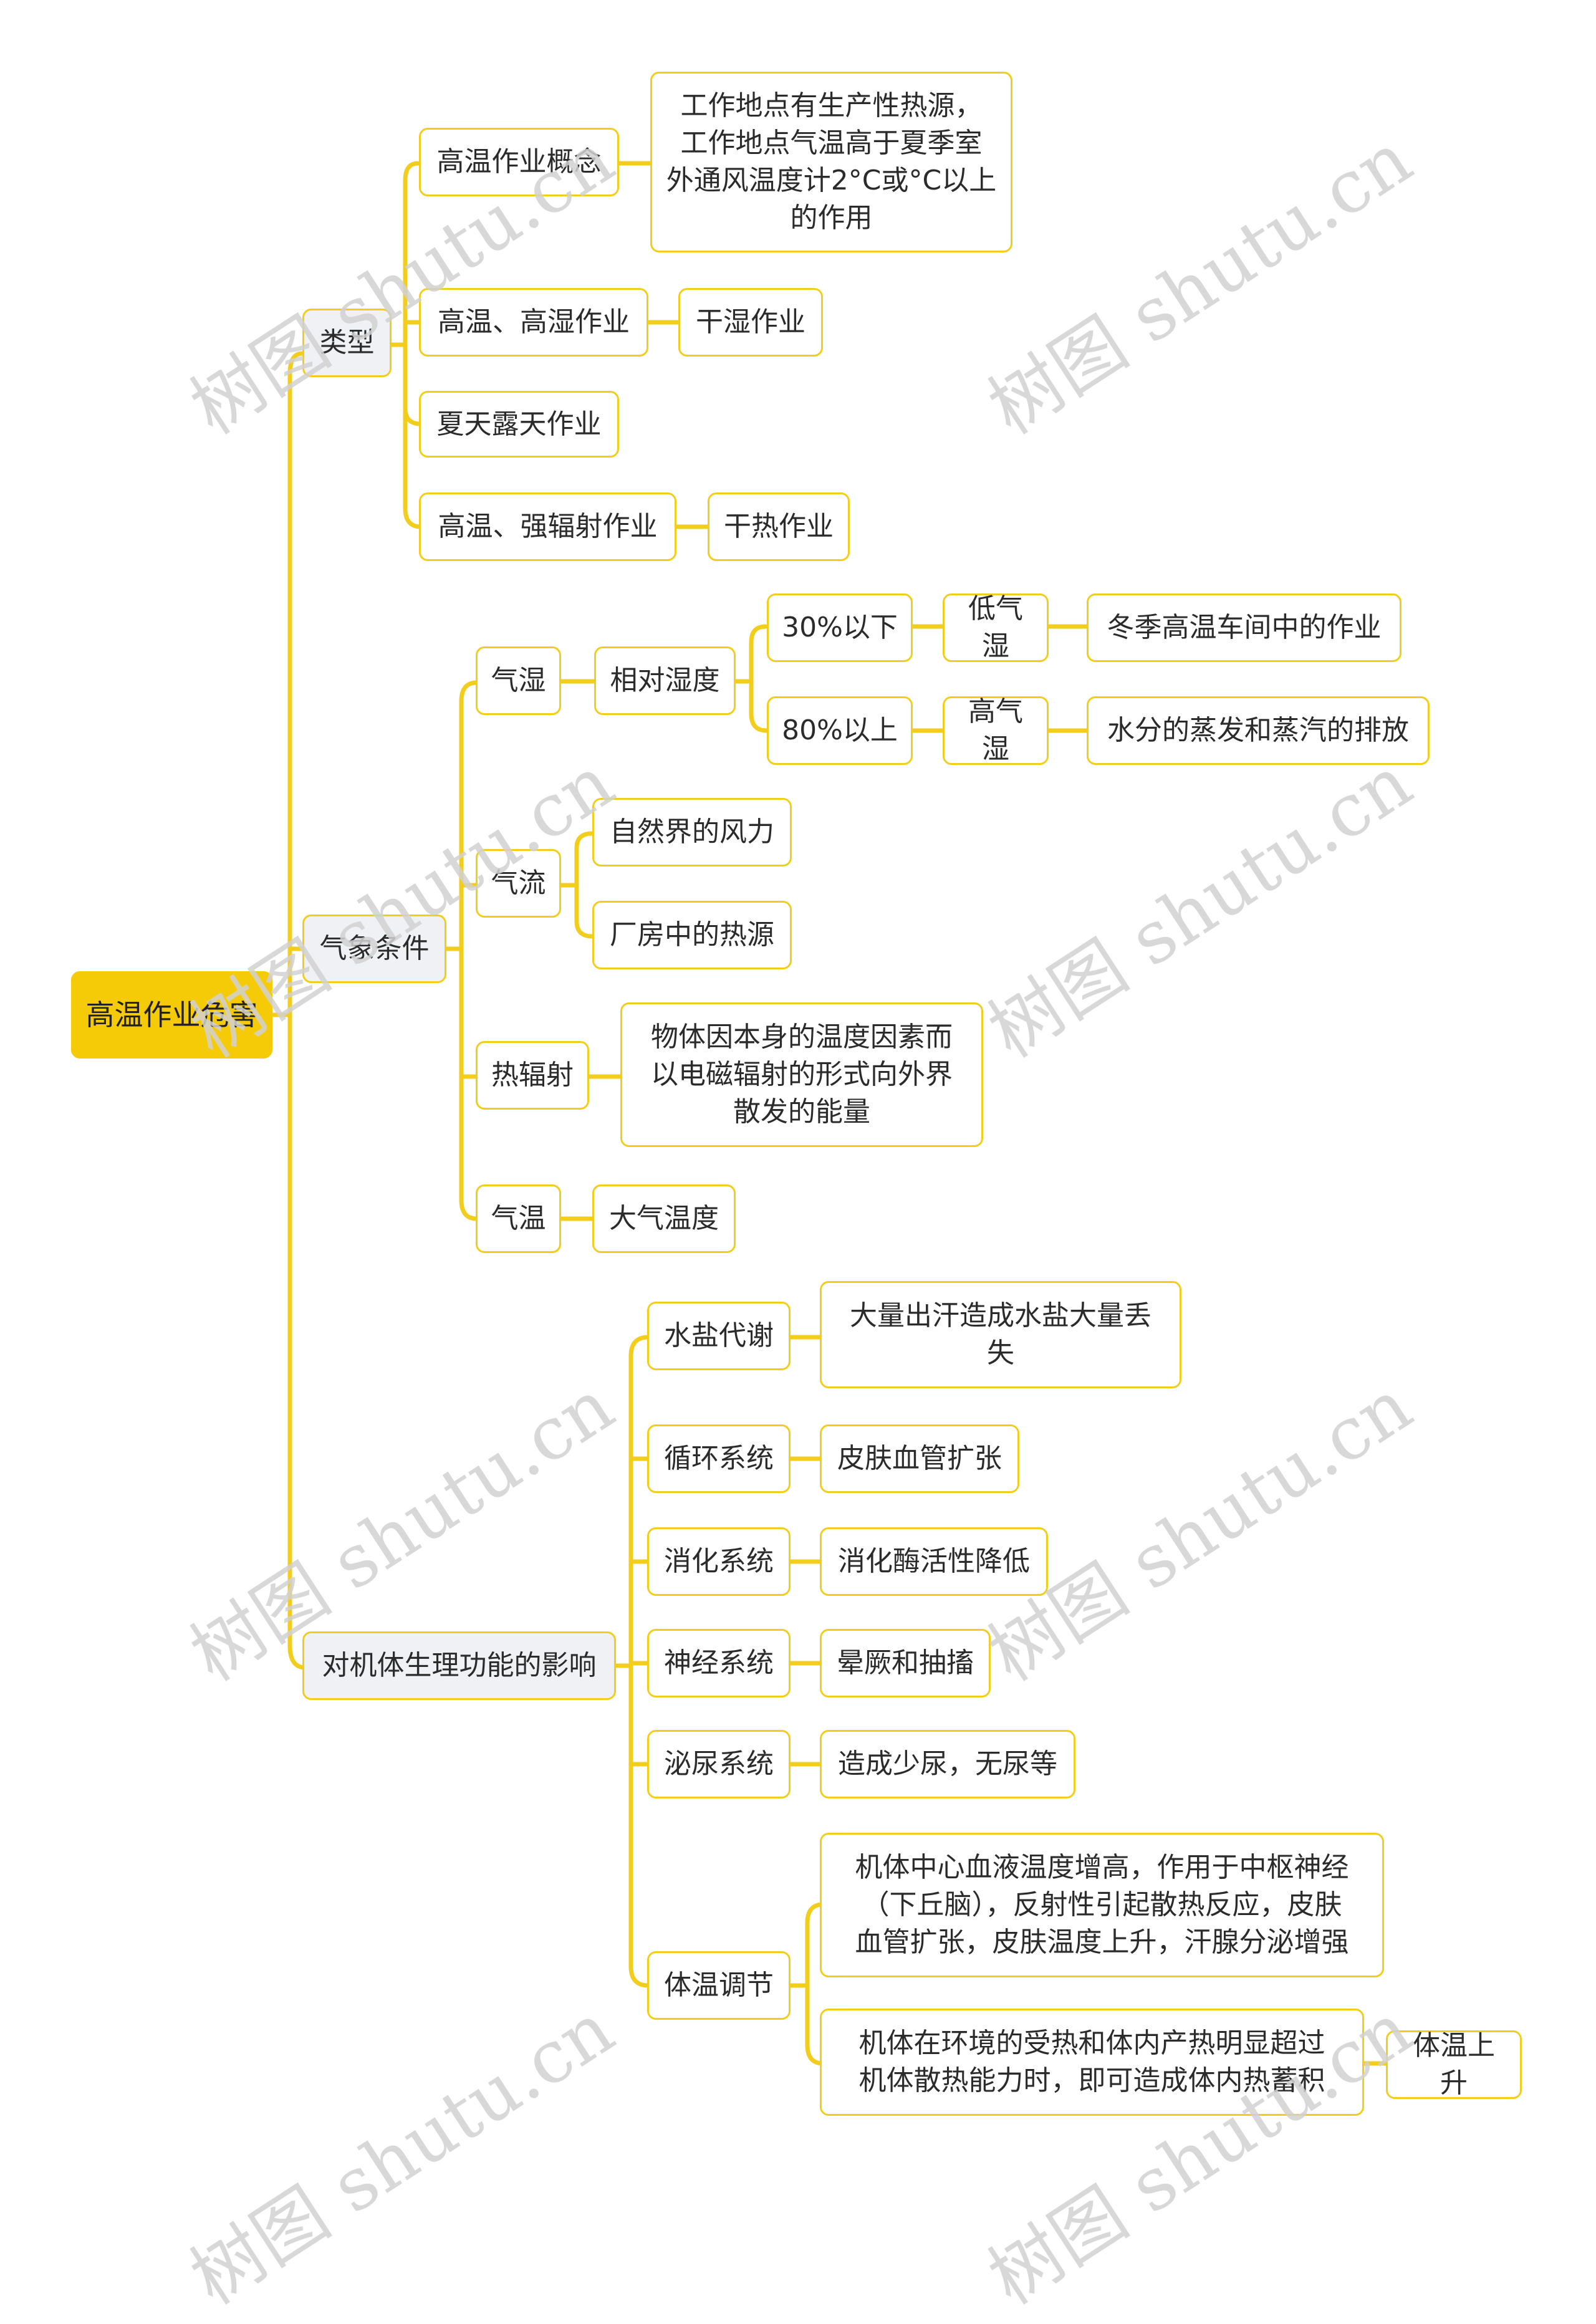  What do you see at coordinates (469, 950) in the screenshot?
I see `connector-weather-trunk` at bounding box center [469, 950].